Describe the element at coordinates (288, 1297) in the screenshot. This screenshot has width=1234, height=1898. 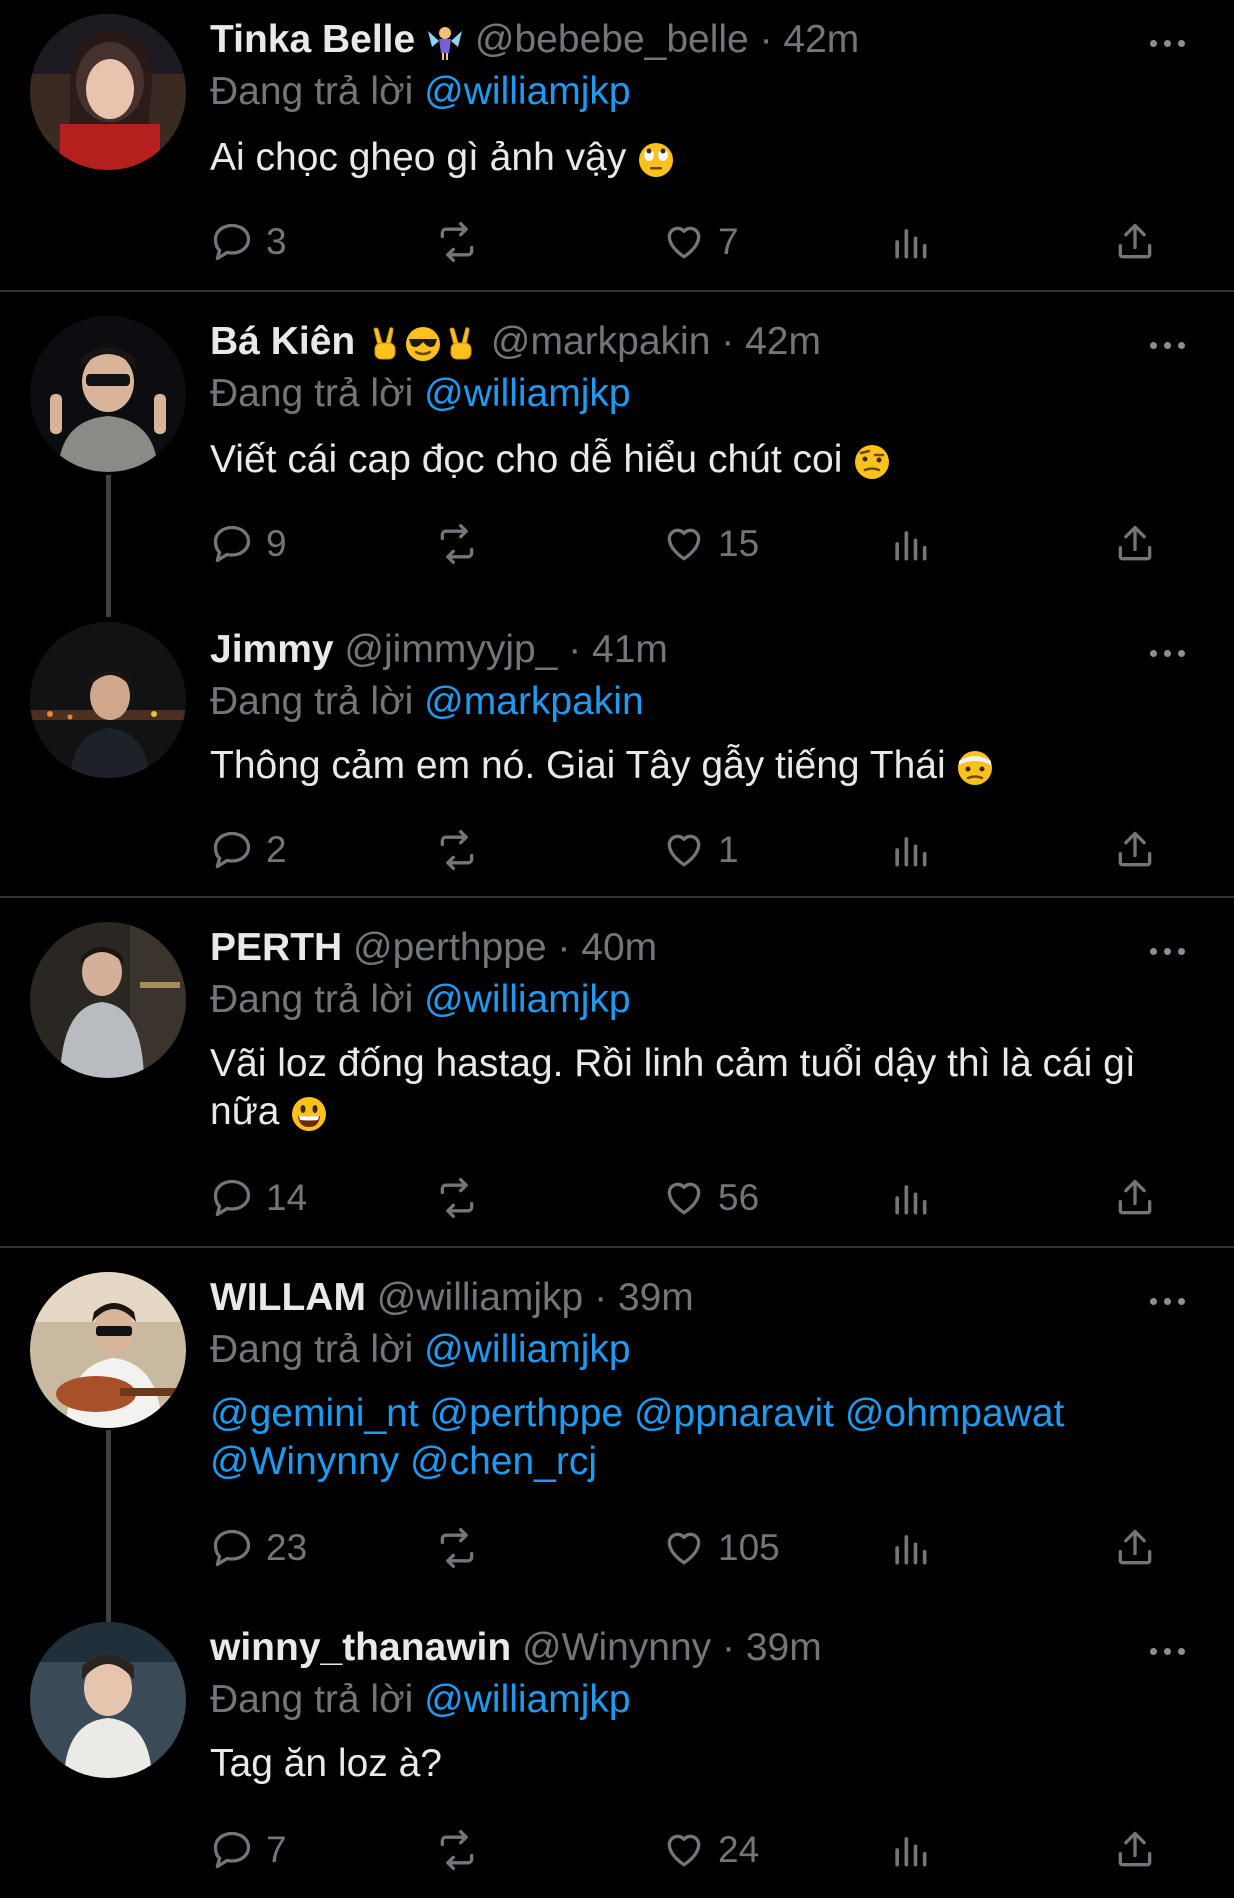
I see `display-name: WILLAM` at that location.